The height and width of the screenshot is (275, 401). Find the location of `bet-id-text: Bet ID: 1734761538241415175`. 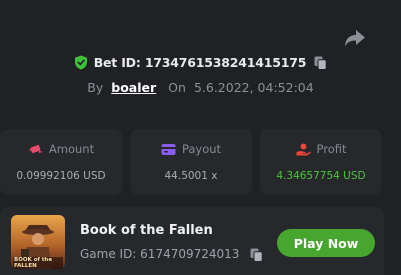

bet-id-text: Bet ID: 1734761538241415175 is located at coordinates (200, 62).